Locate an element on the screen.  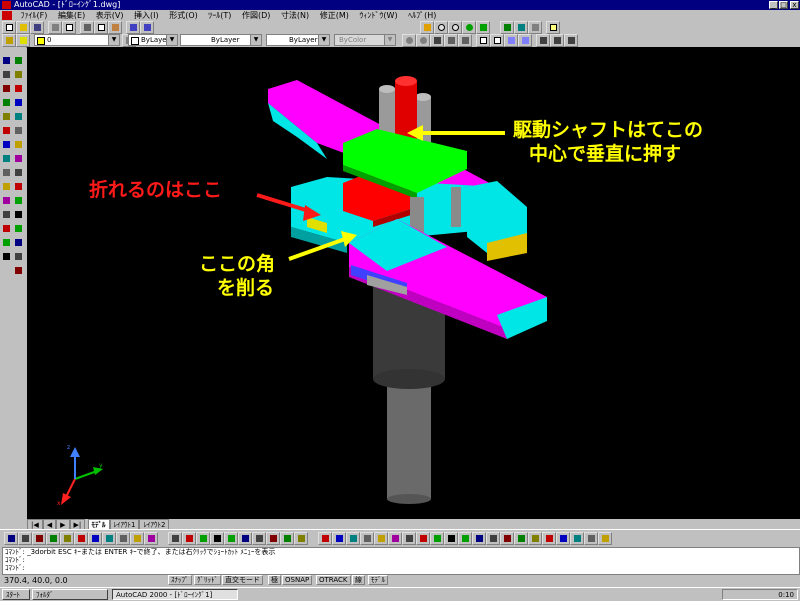
camera-icon is located at coordinates (437, 40).